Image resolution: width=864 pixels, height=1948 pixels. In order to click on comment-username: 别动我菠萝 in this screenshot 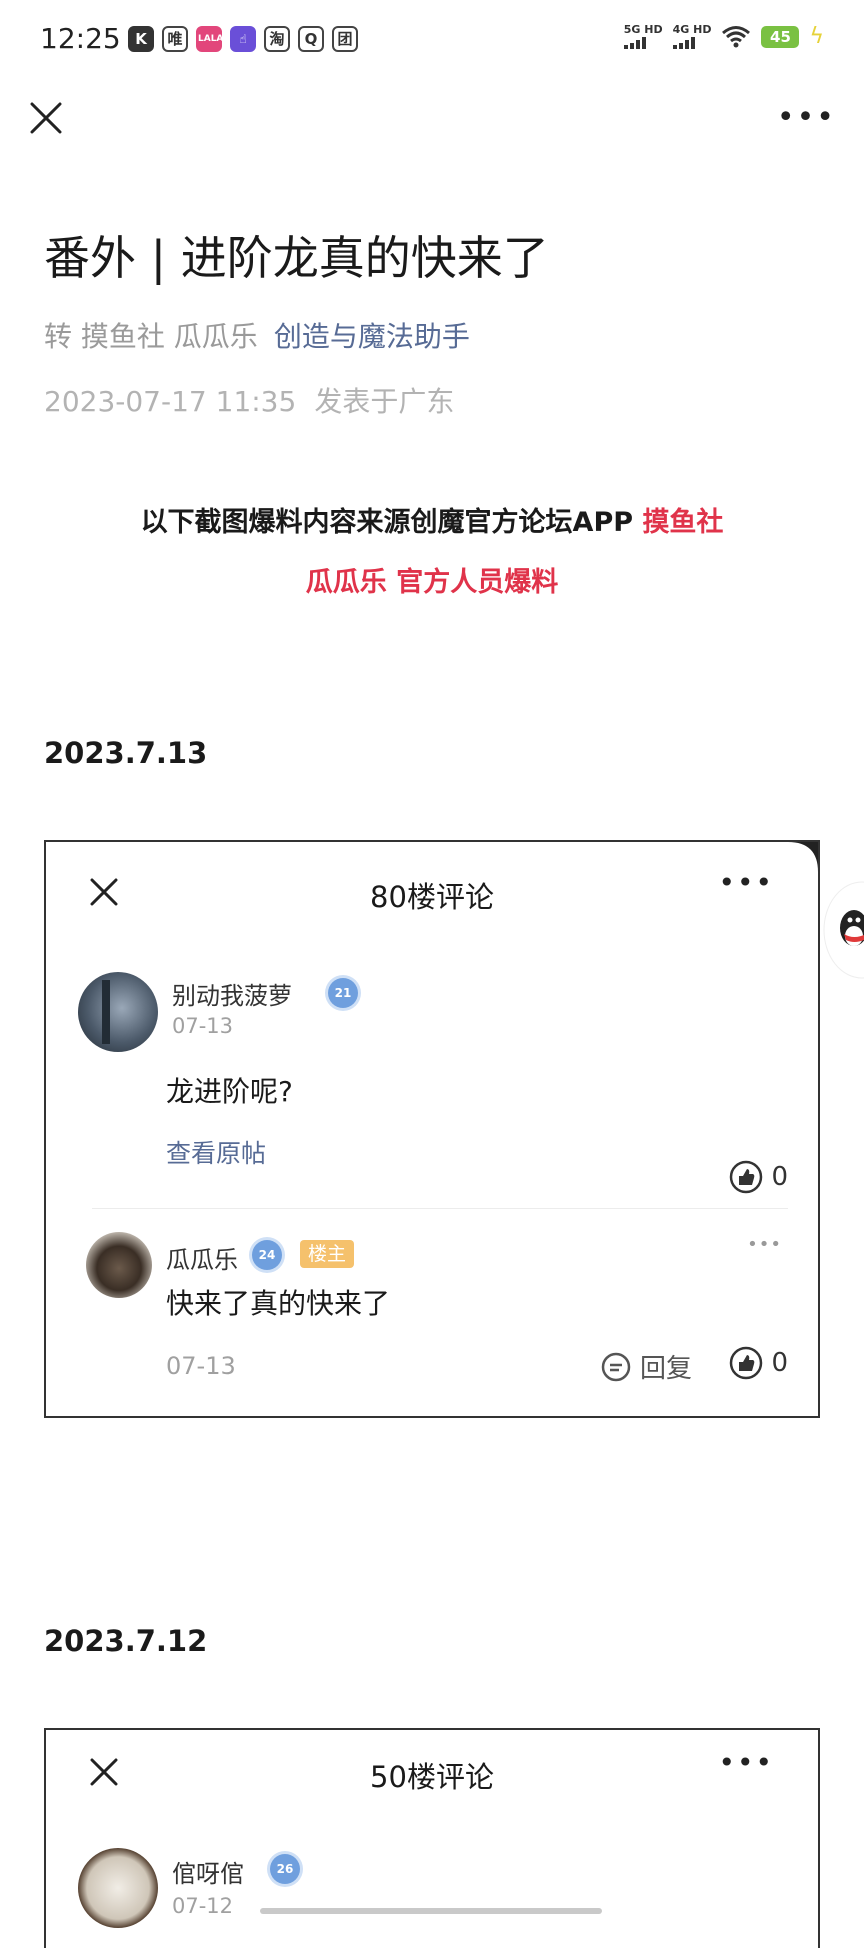, I will do `click(232, 993)`.